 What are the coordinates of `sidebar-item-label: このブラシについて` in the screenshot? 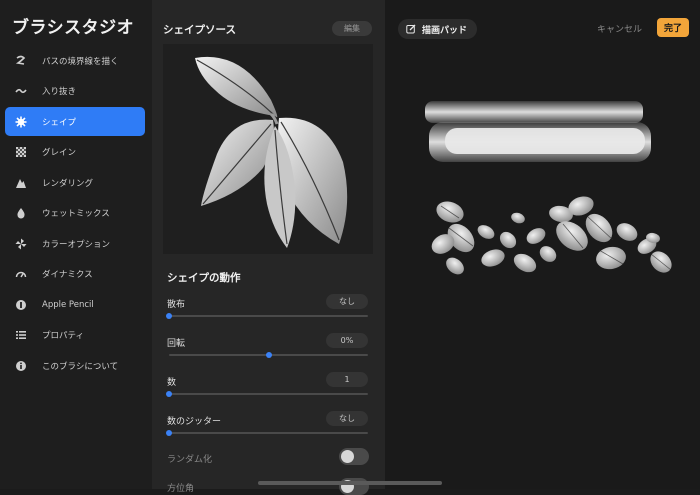 It's located at (80, 366).